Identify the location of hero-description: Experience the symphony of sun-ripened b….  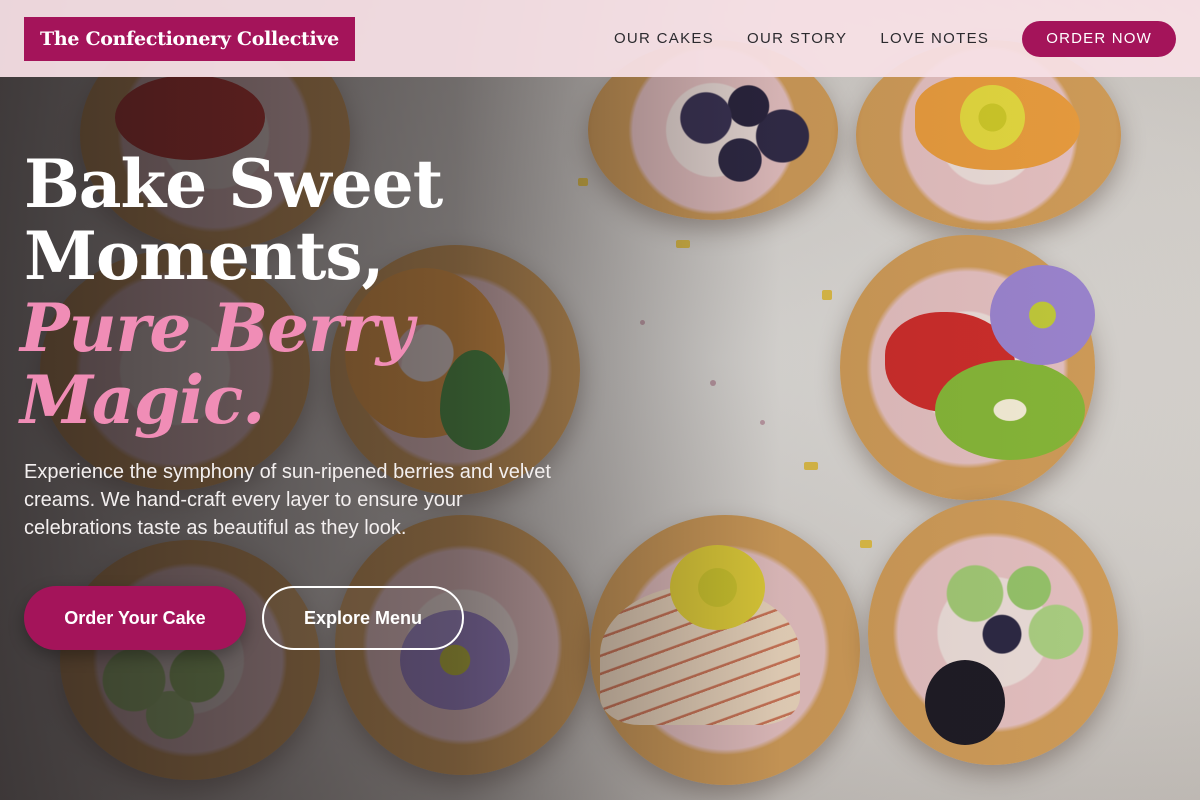
(287, 500).